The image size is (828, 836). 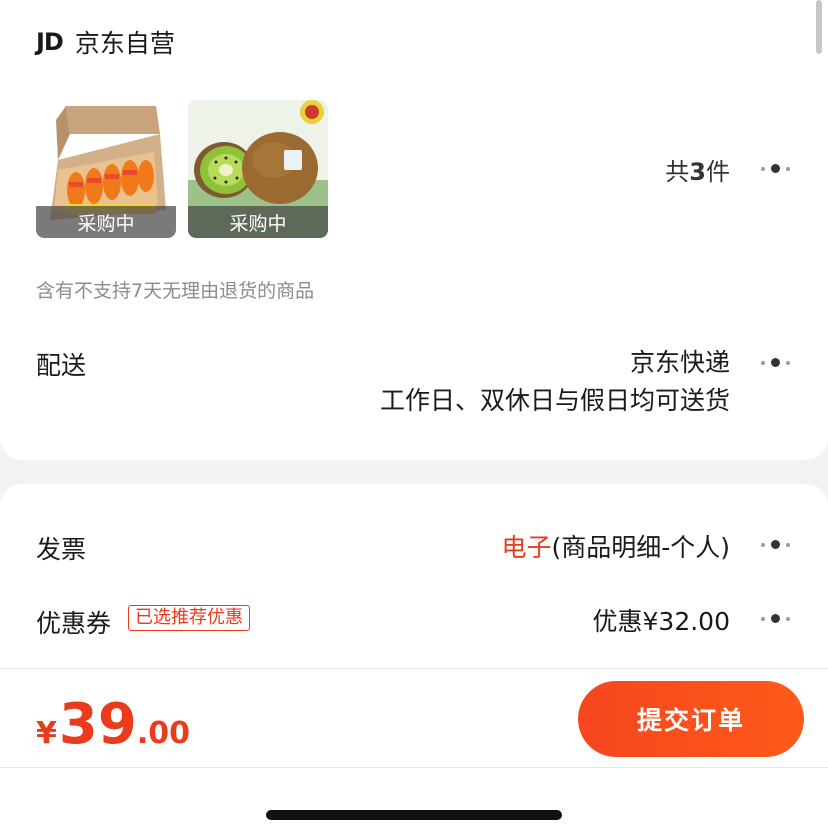 What do you see at coordinates (526, 547) in the screenshot?
I see `invoice-type: 电子` at bounding box center [526, 547].